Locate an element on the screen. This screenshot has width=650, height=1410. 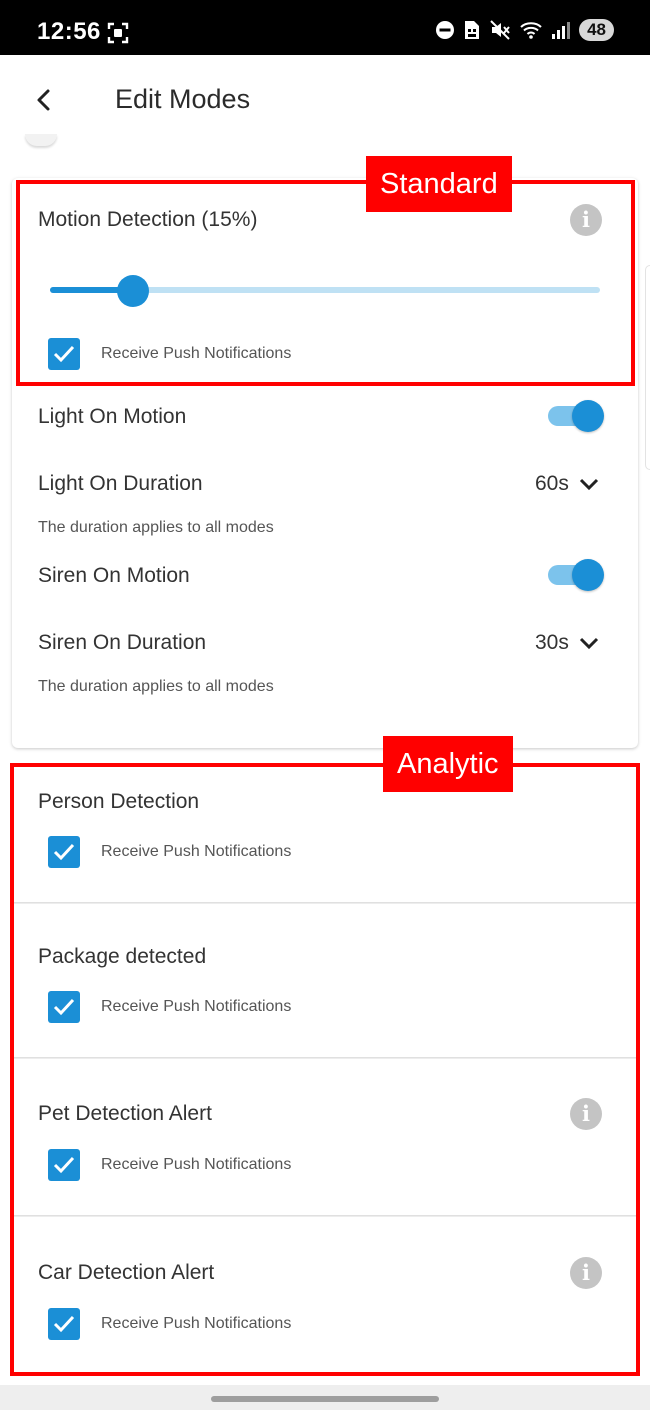
status-icons: 48 is located at coordinates (524, 30).